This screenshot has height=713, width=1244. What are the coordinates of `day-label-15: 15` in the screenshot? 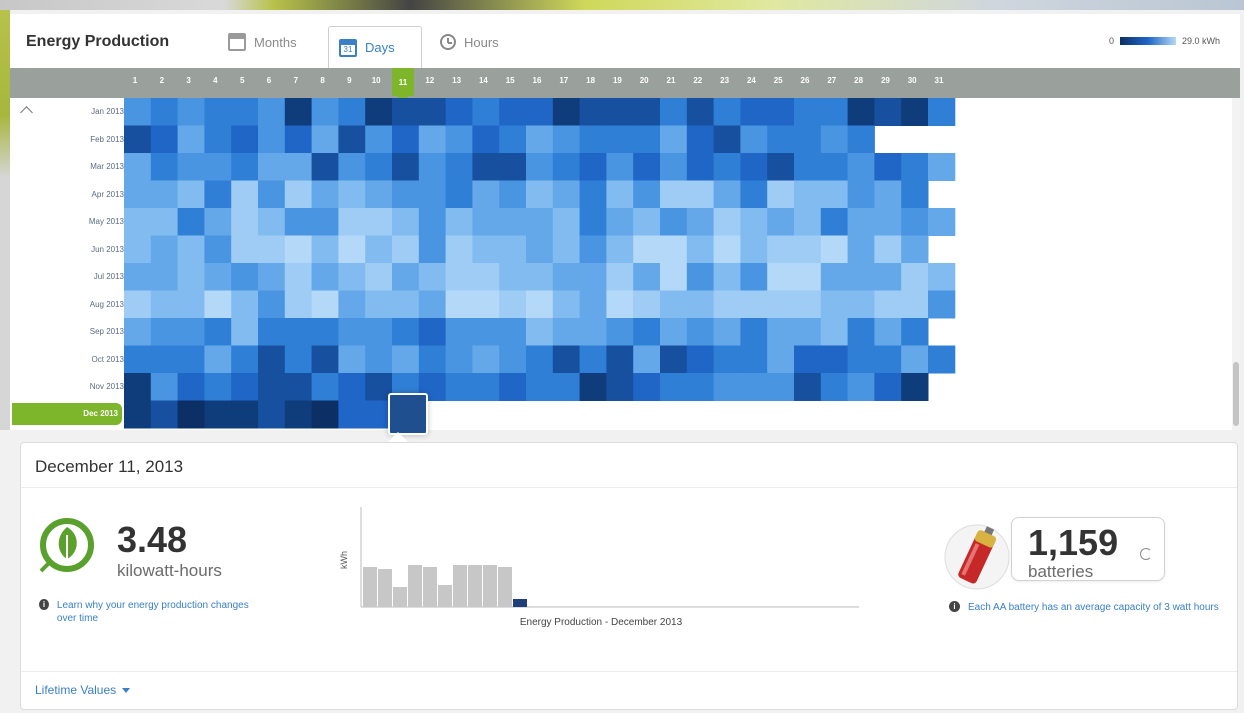 It's located at (510, 80).